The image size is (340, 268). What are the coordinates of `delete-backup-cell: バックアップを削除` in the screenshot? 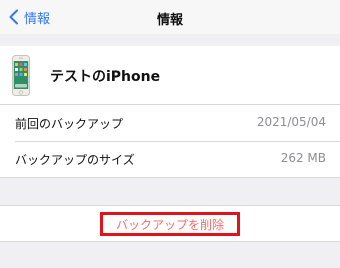 It's located at (170, 223).